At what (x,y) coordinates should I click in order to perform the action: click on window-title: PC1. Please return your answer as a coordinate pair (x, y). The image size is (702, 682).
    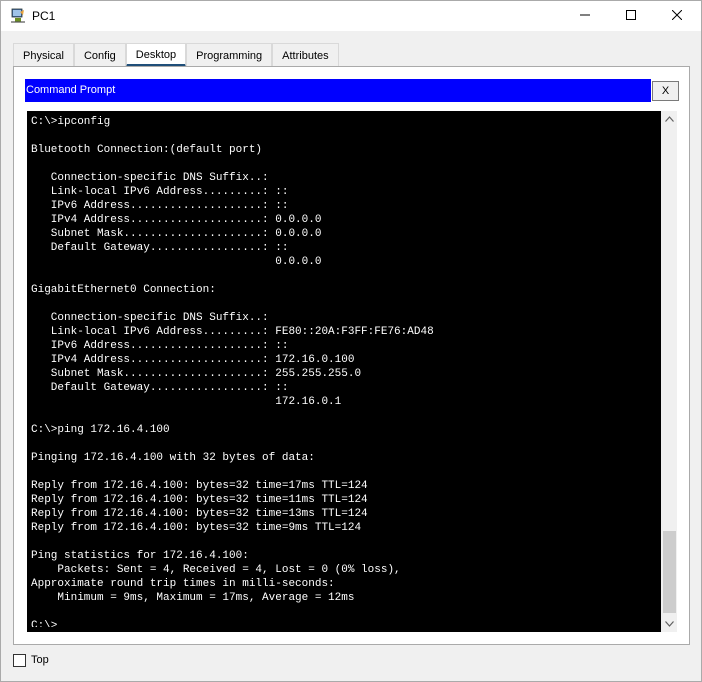
    Looking at the image, I should click on (44, 16).